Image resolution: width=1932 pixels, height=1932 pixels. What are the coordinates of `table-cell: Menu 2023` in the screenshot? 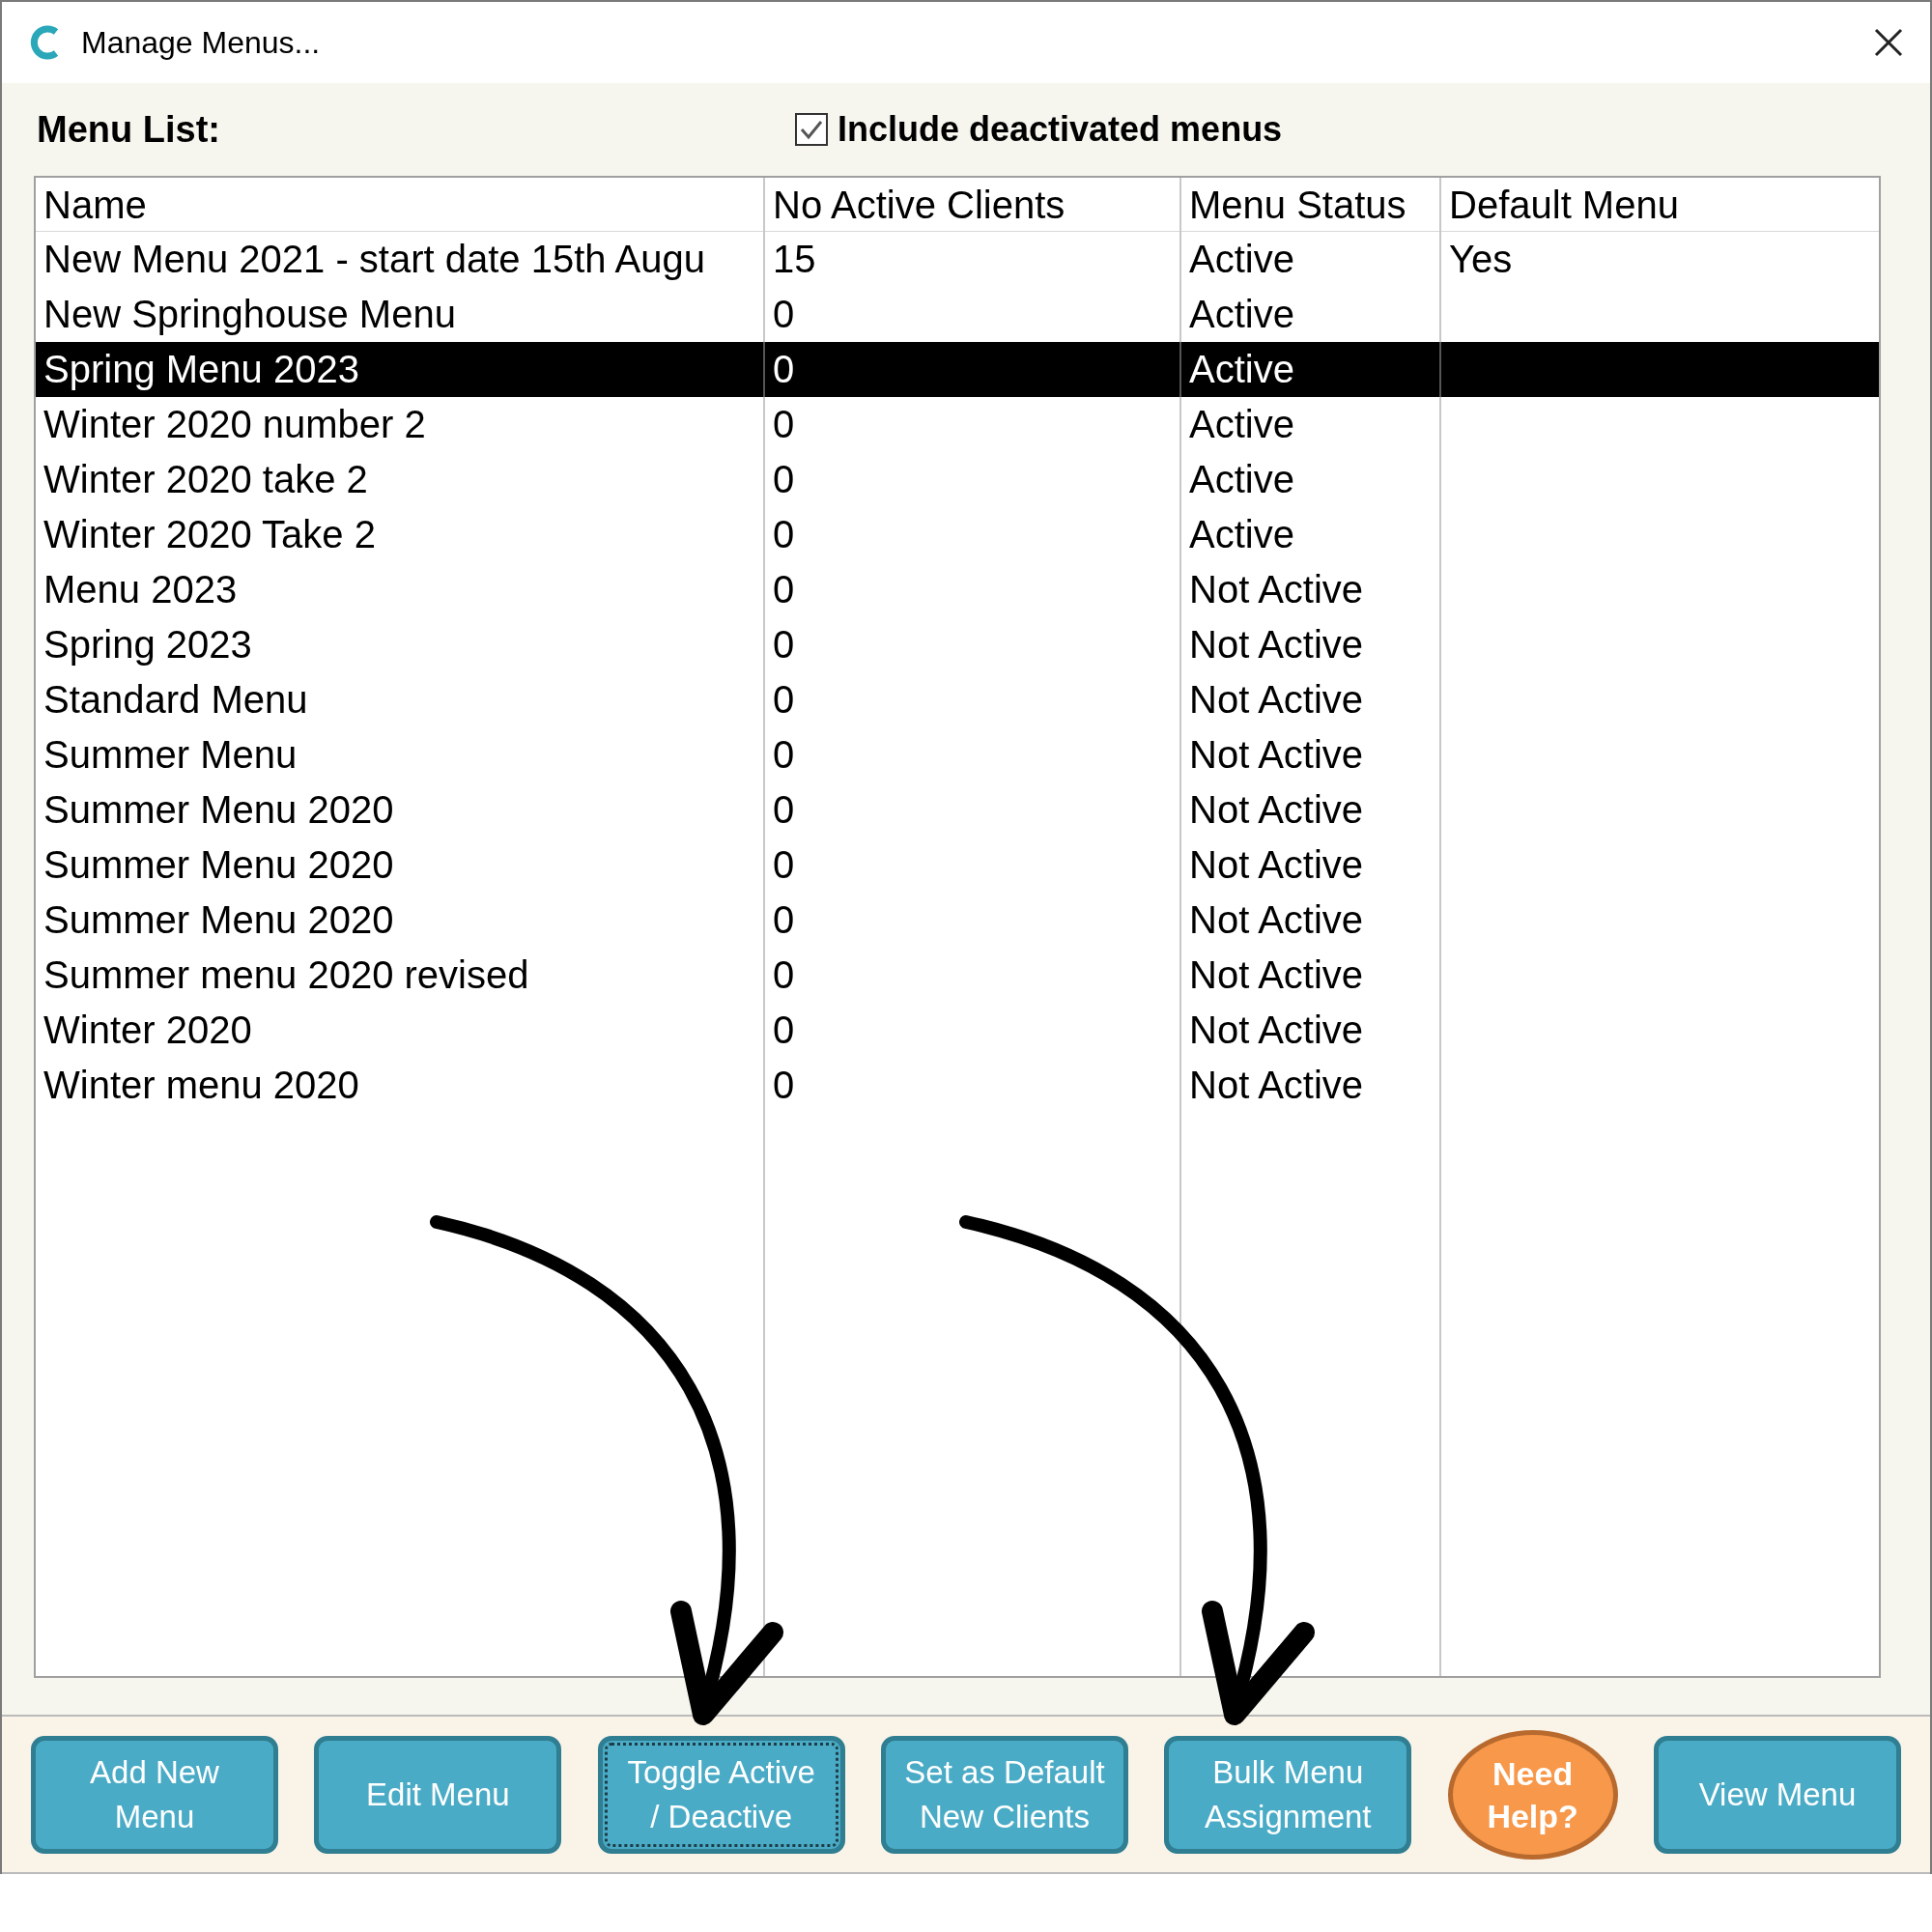 It's located at (140, 589).